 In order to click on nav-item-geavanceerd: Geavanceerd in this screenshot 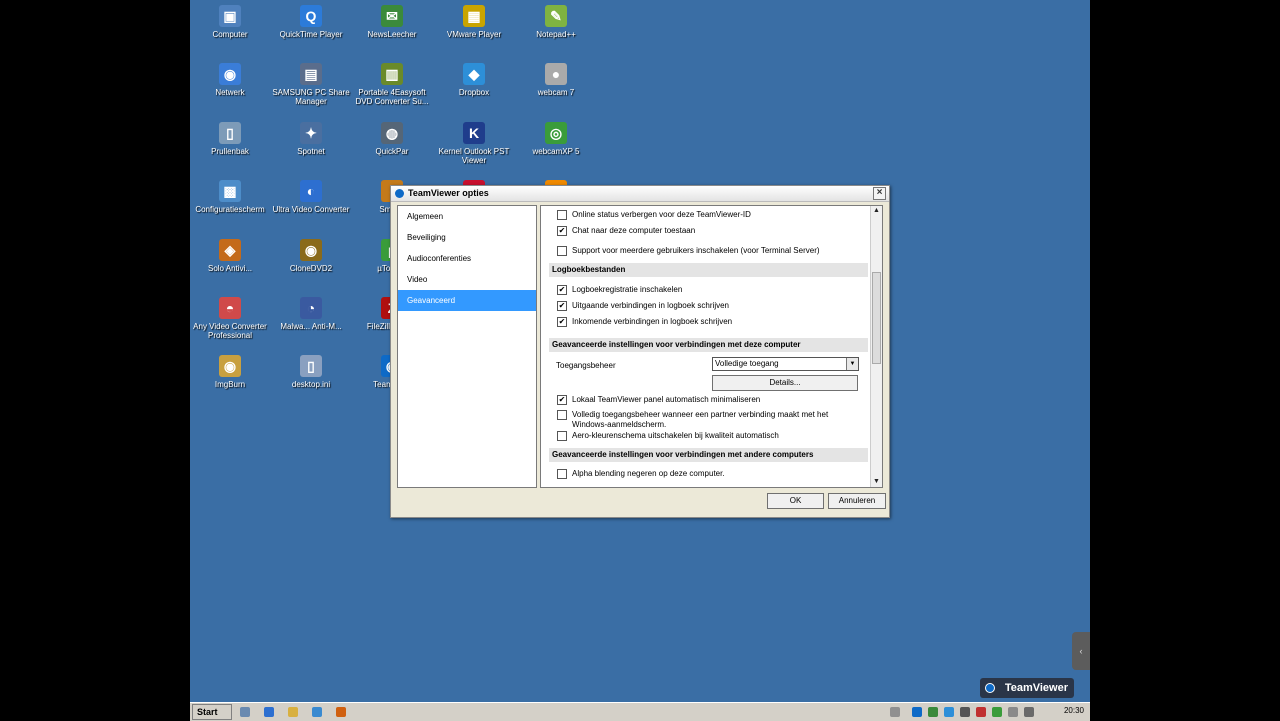, I will do `click(467, 300)`.